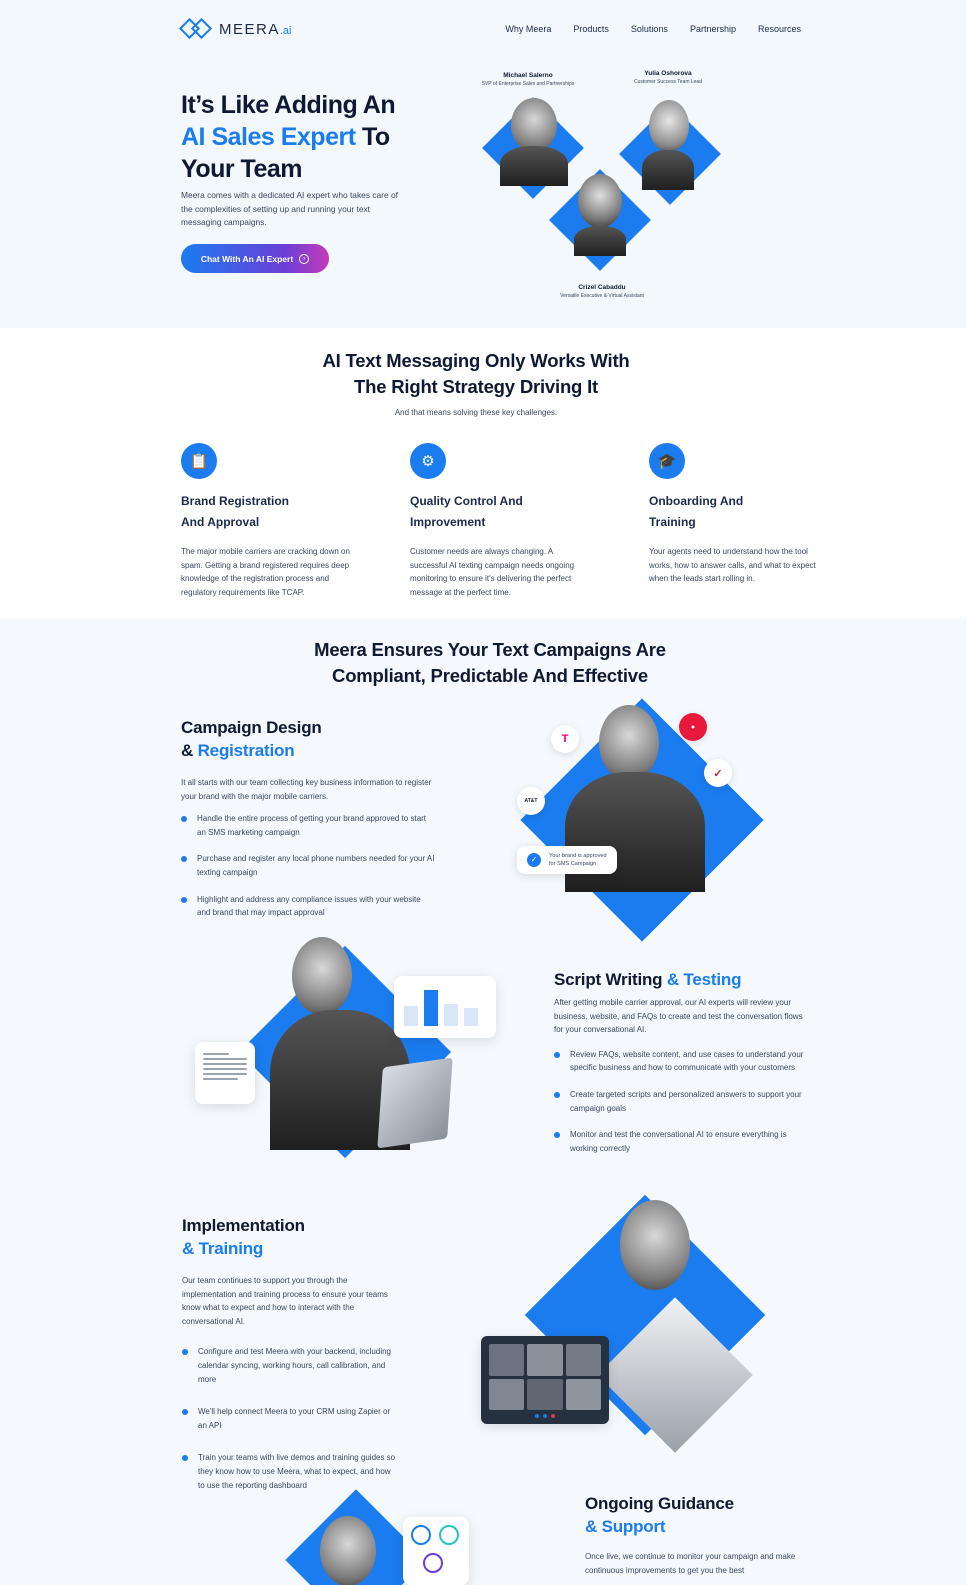  What do you see at coordinates (779, 29) in the screenshot?
I see `nav-resources: Resources` at bounding box center [779, 29].